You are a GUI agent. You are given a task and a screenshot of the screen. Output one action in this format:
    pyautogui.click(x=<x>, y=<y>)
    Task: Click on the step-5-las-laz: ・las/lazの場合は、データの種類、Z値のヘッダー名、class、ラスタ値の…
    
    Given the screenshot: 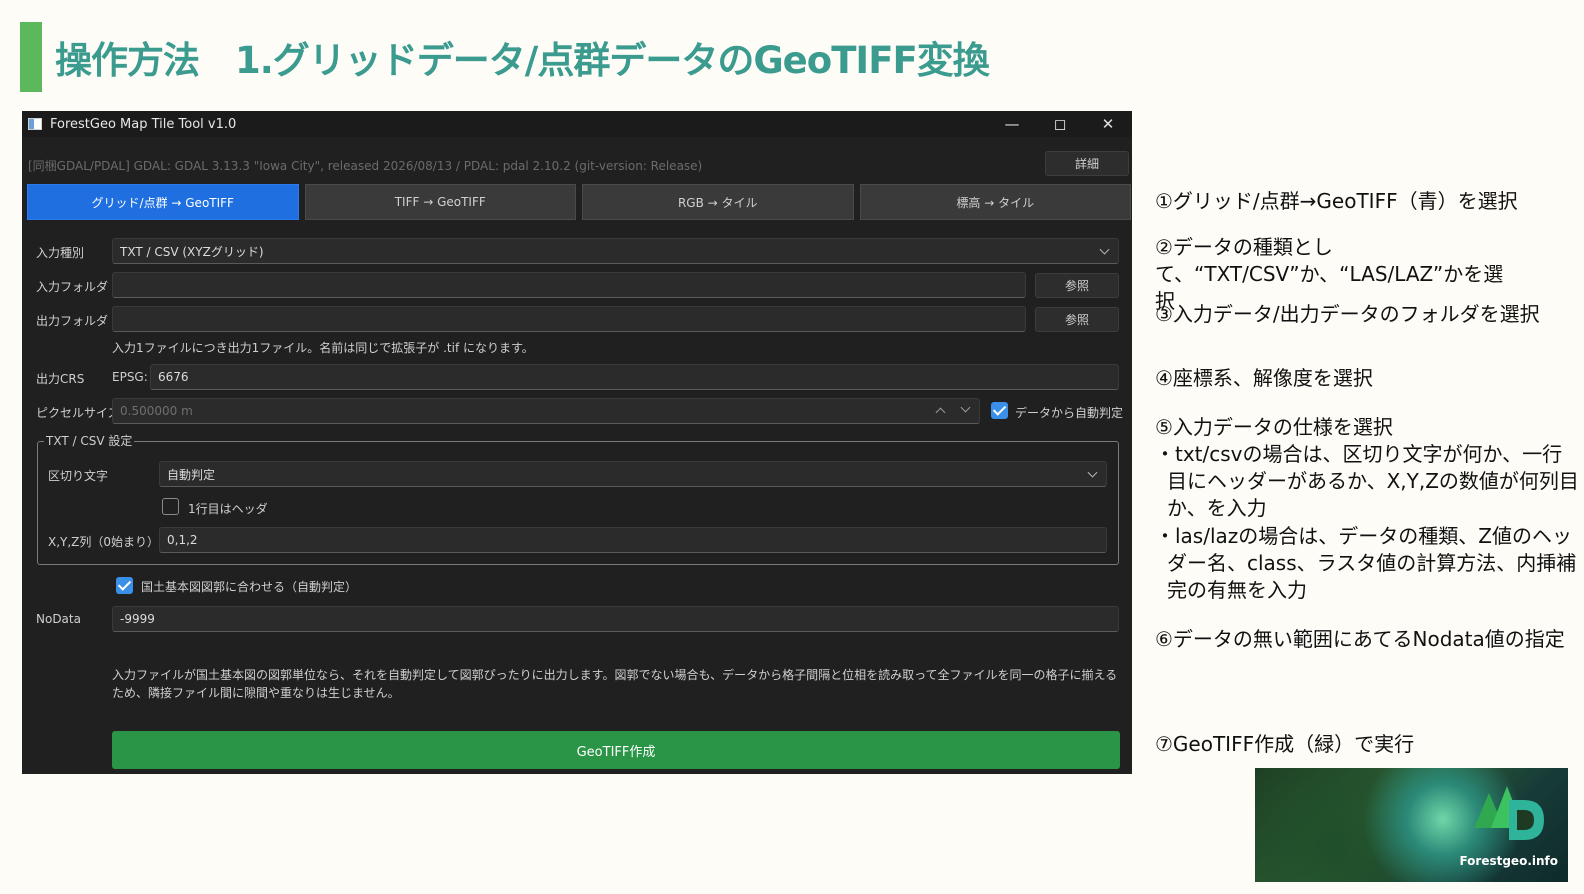 What is the action you would take?
    pyautogui.click(x=1366, y=563)
    